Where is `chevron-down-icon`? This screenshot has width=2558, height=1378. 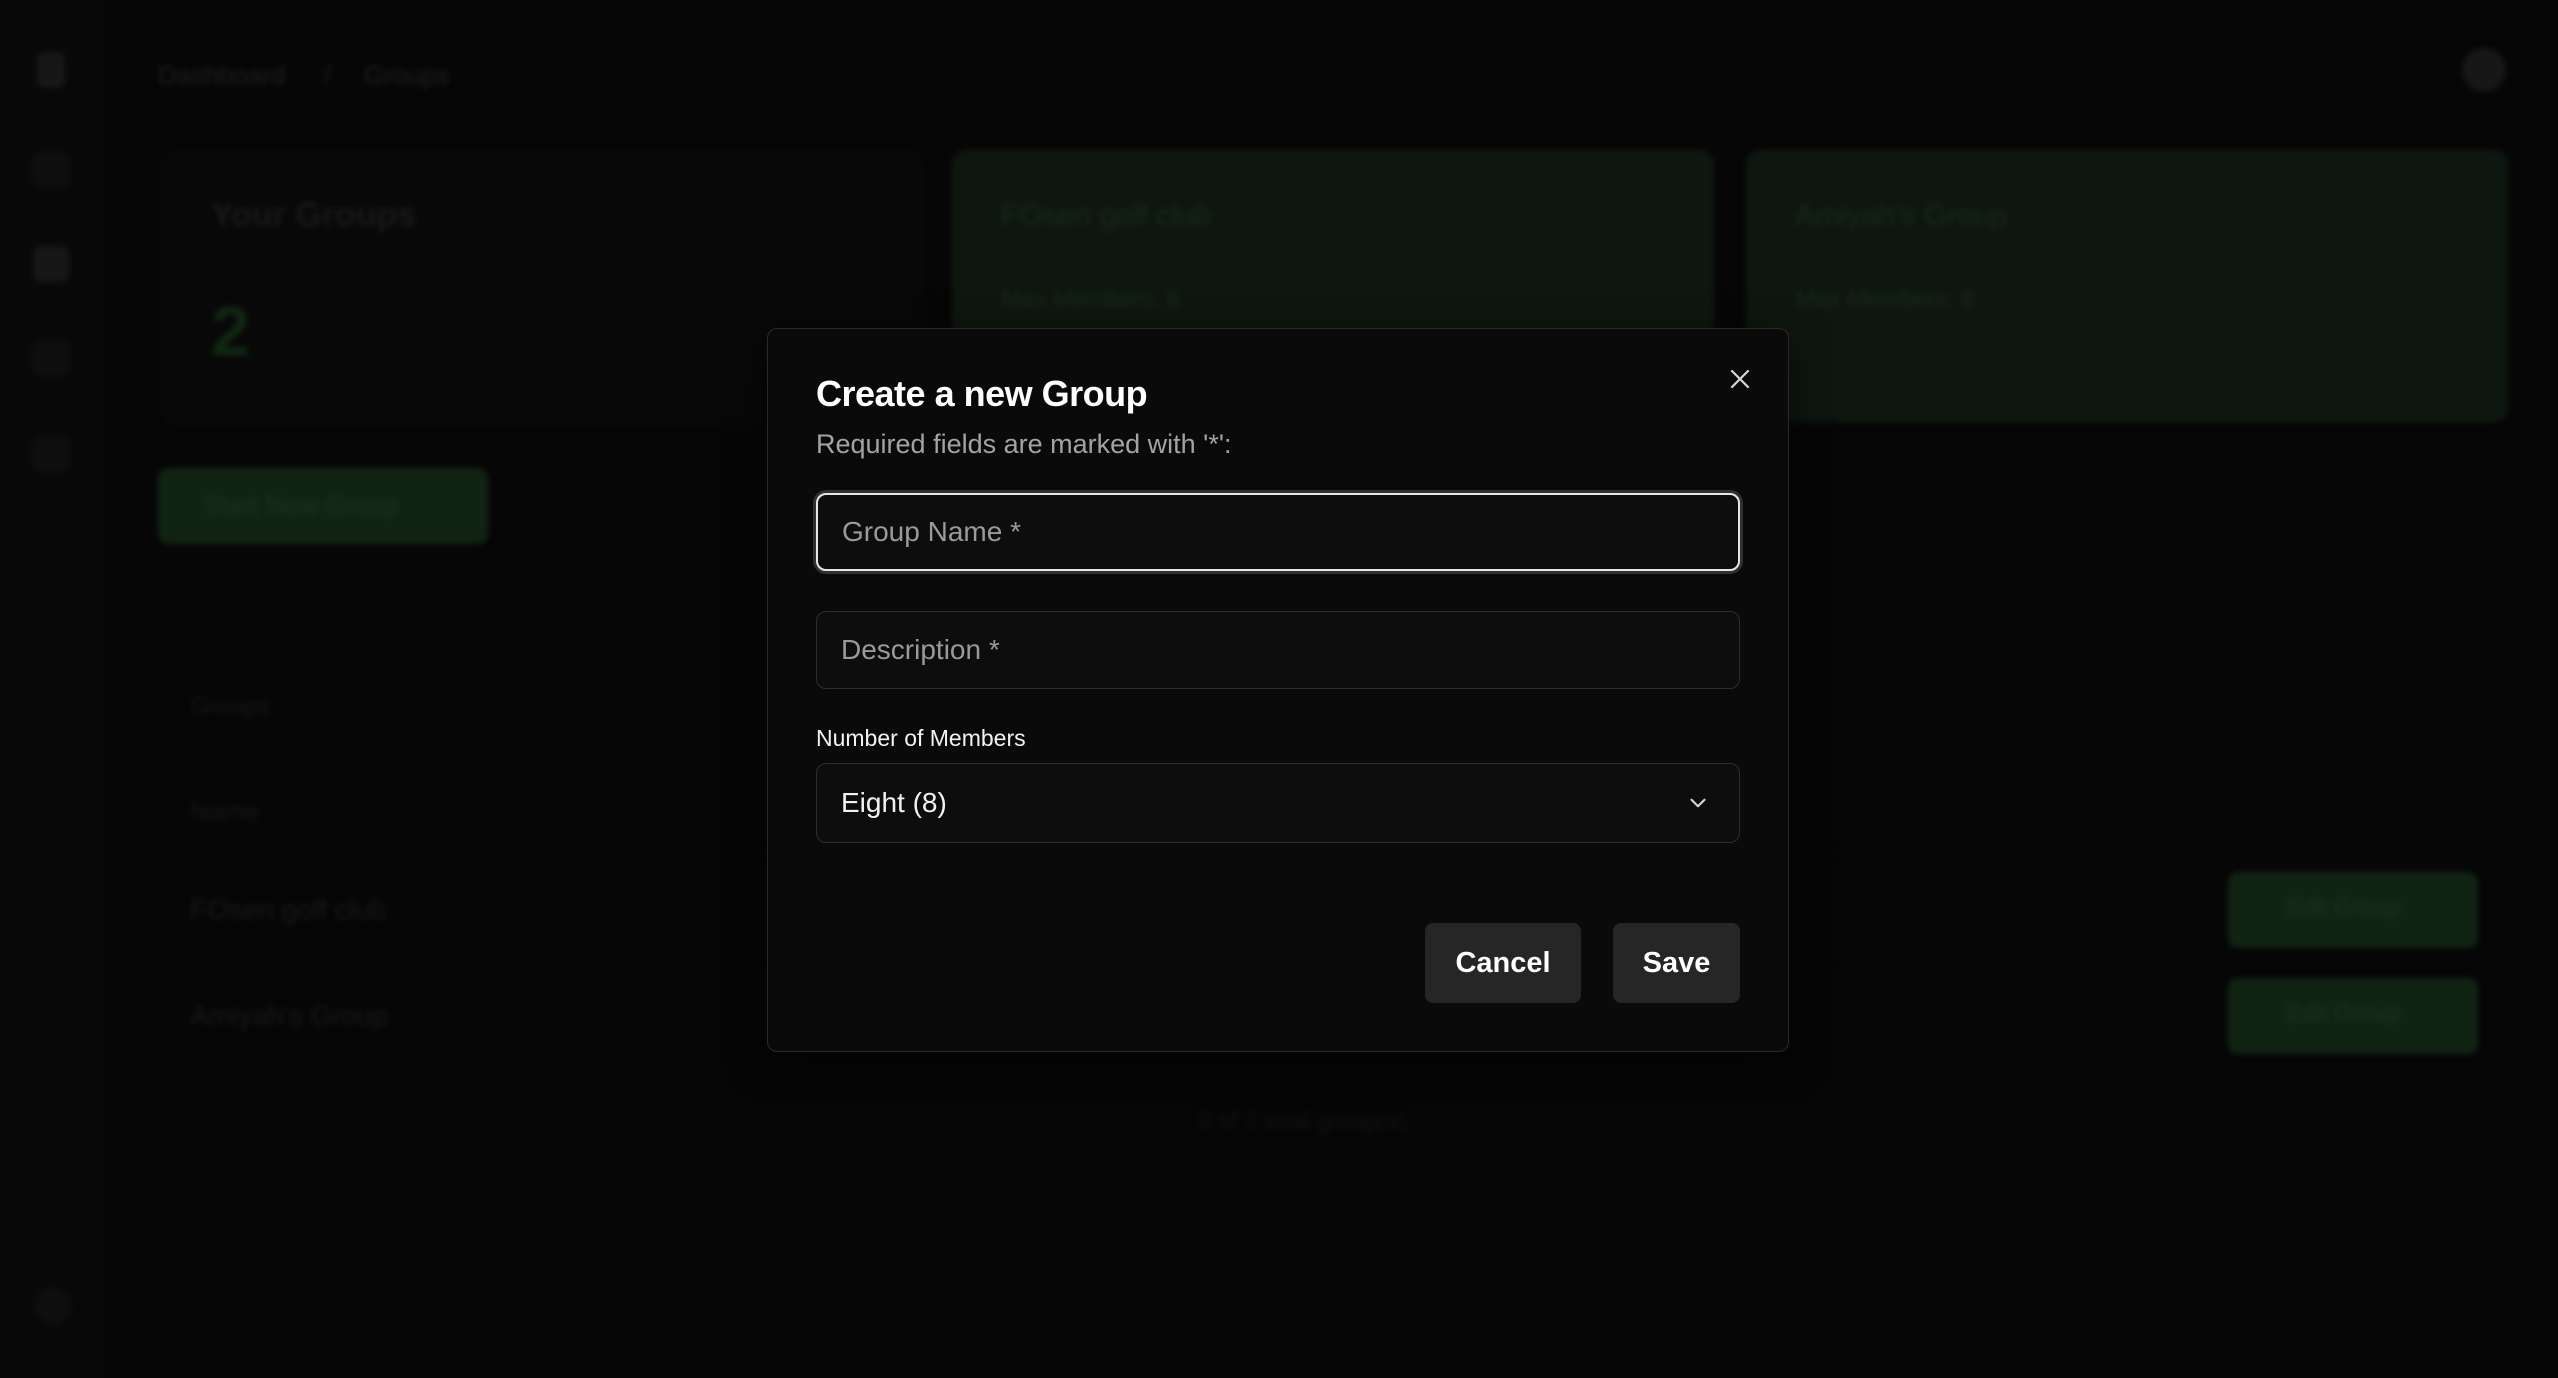
chevron-down-icon is located at coordinates (1698, 803).